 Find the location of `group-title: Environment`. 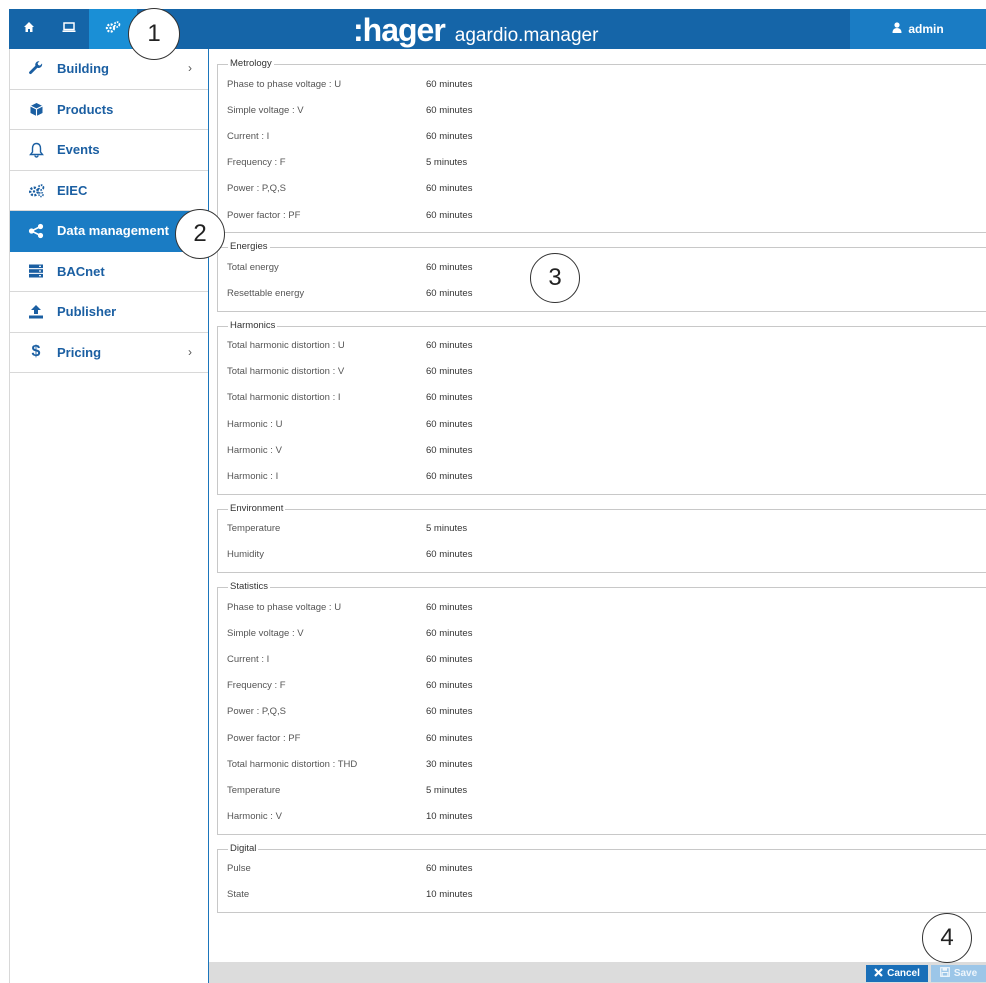

group-title: Environment is located at coordinates (257, 508).